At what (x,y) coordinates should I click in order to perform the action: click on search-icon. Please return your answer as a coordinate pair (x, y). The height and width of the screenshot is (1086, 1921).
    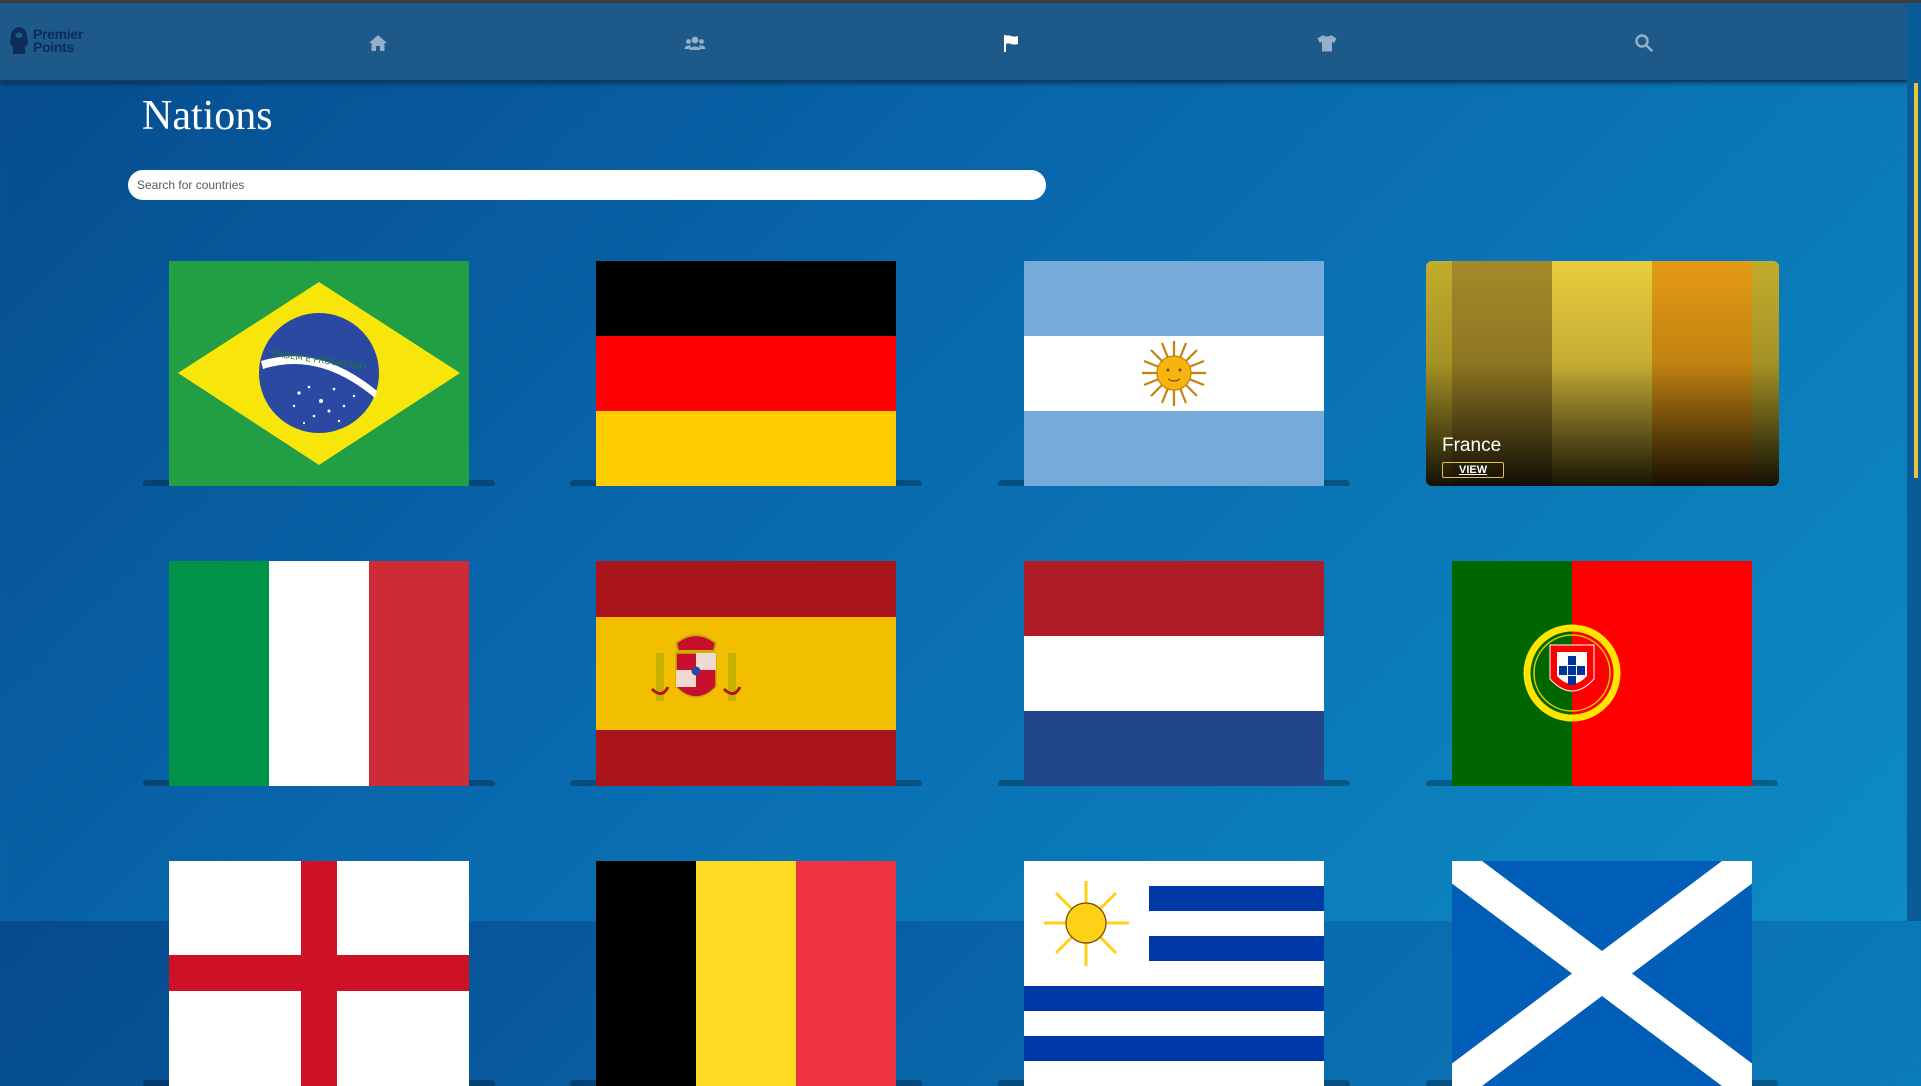
    Looking at the image, I should click on (1644, 43).